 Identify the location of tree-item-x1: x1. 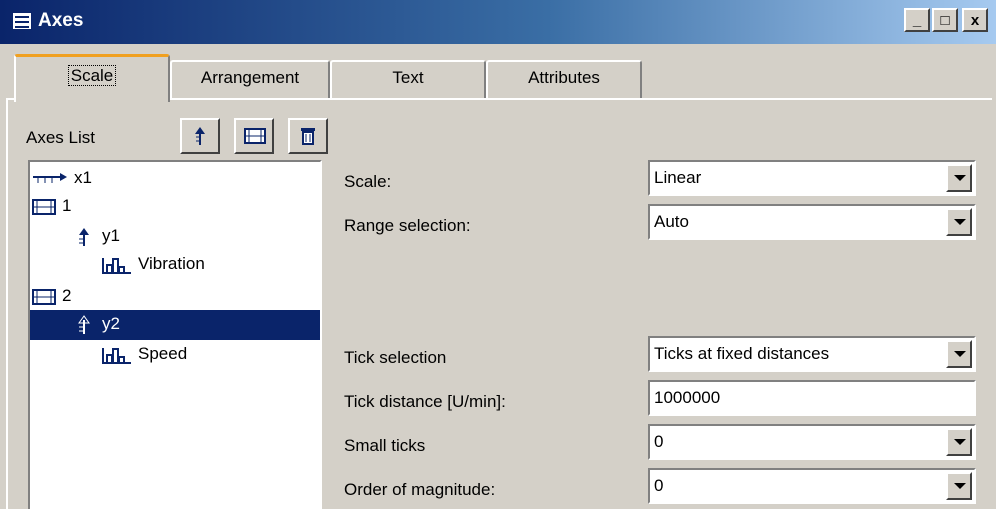
(62, 179).